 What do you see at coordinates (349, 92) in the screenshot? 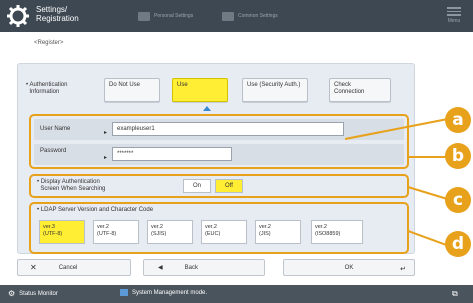
I see `check-label-2: Connection` at bounding box center [349, 92].